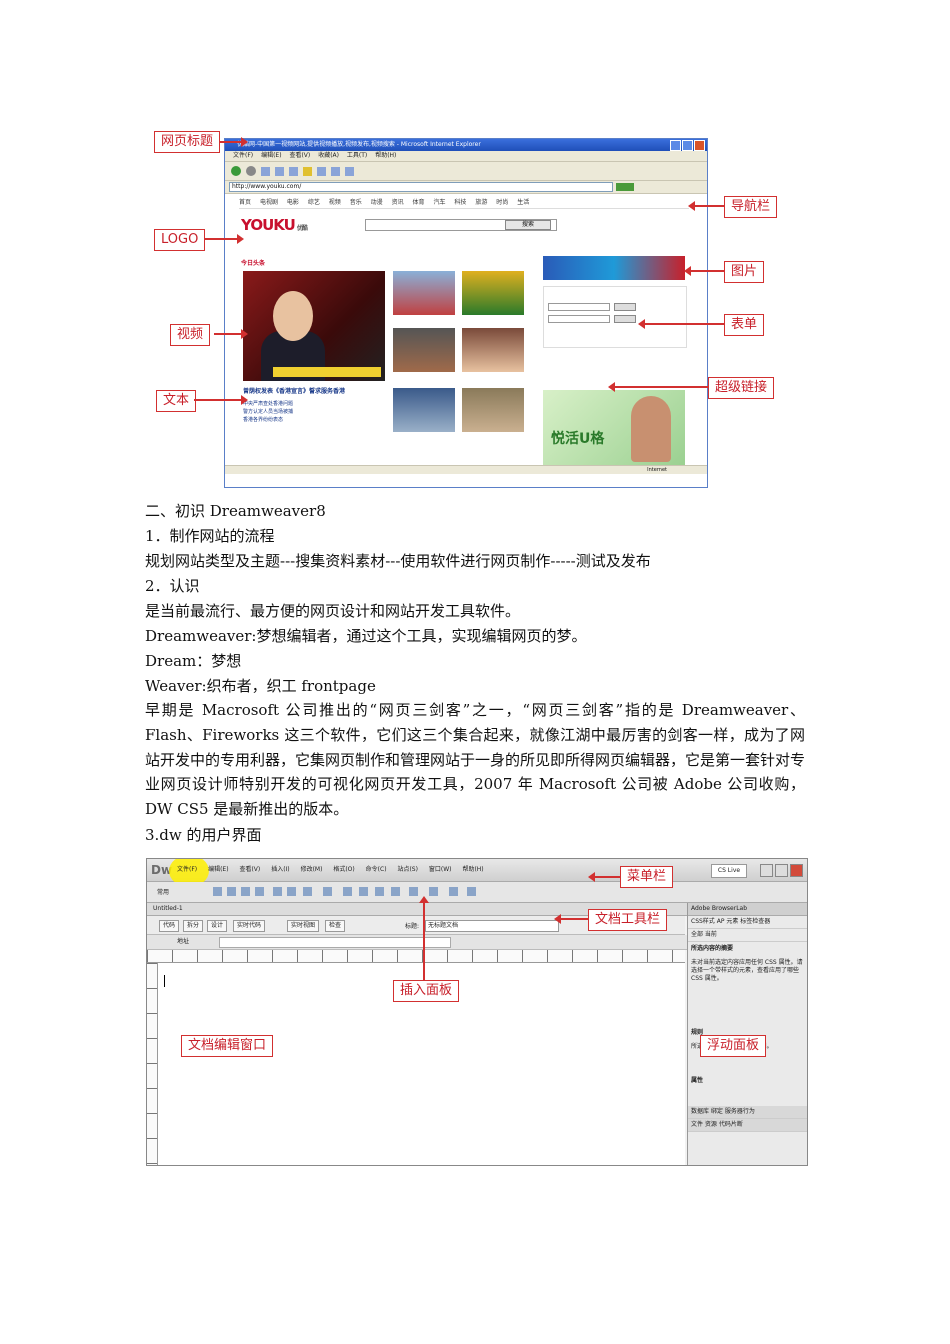 The width and height of the screenshot is (950, 1344). Describe the element at coordinates (249, 926) in the screenshot. I see `live-code-button: 实时代码` at that location.